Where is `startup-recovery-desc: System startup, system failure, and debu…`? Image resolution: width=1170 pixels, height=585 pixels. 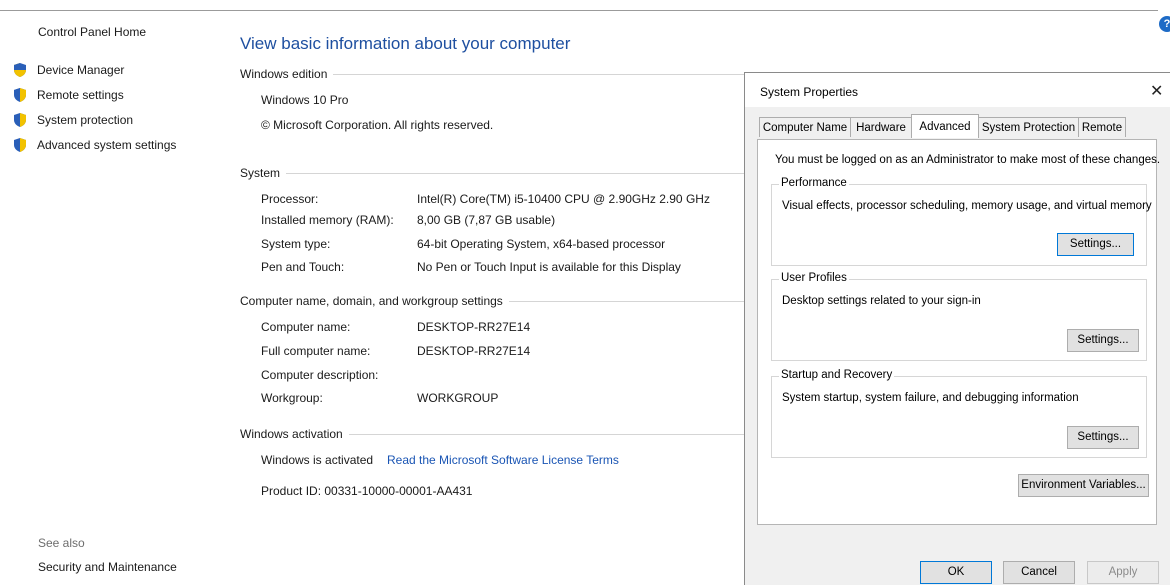
startup-recovery-desc: System startup, system failure, and debu… is located at coordinates (930, 398).